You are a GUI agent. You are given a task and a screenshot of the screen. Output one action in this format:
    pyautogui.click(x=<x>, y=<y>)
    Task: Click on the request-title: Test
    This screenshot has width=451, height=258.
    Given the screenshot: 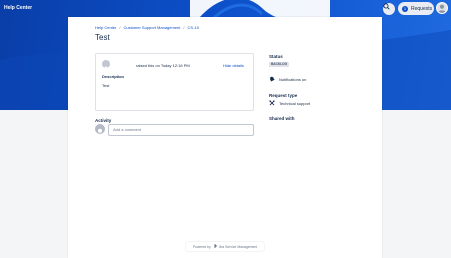 What is the action you would take?
    pyautogui.click(x=102, y=37)
    